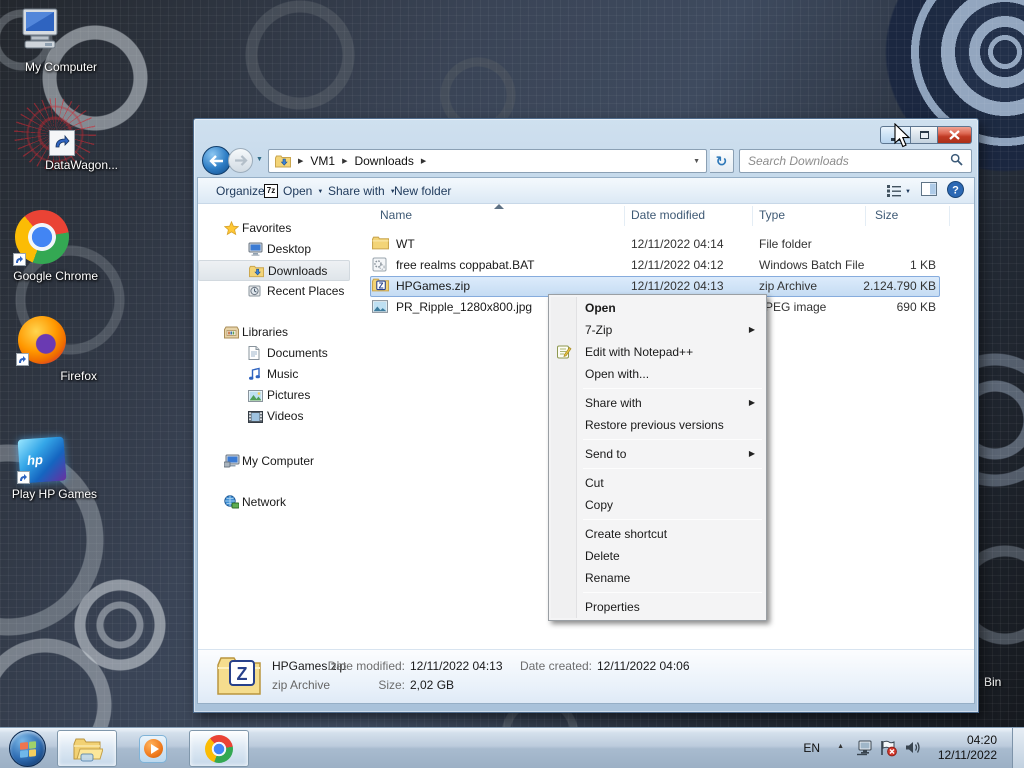 The image size is (1024, 768). I want to click on language-indicator: EN, so click(811, 748).